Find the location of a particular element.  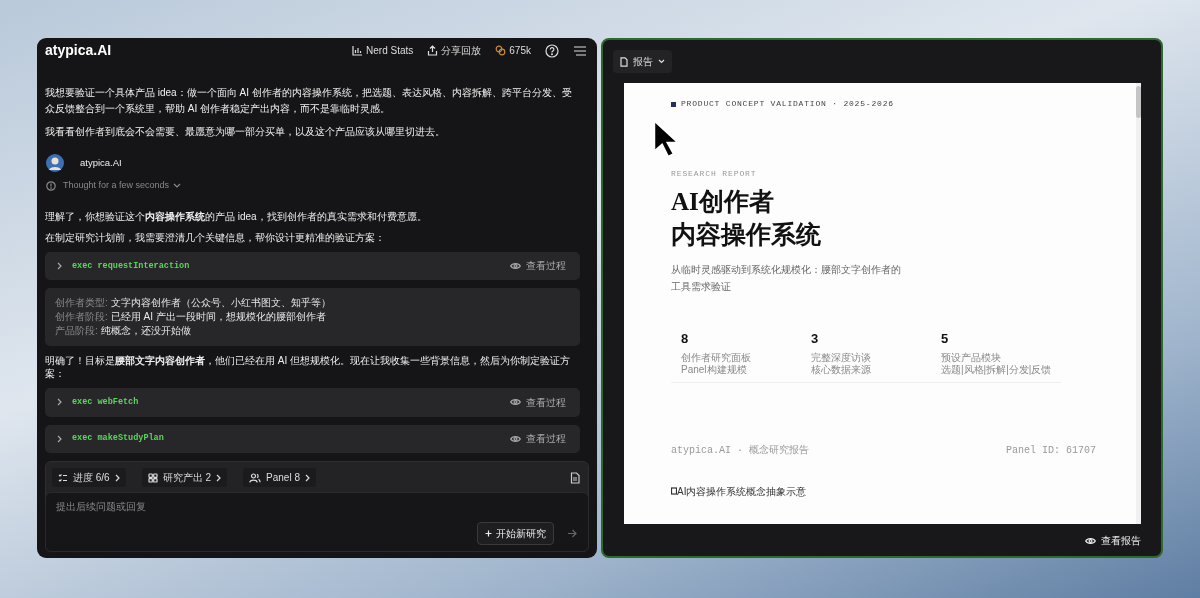

status-chip: 进度 6/6 is located at coordinates (89, 477).